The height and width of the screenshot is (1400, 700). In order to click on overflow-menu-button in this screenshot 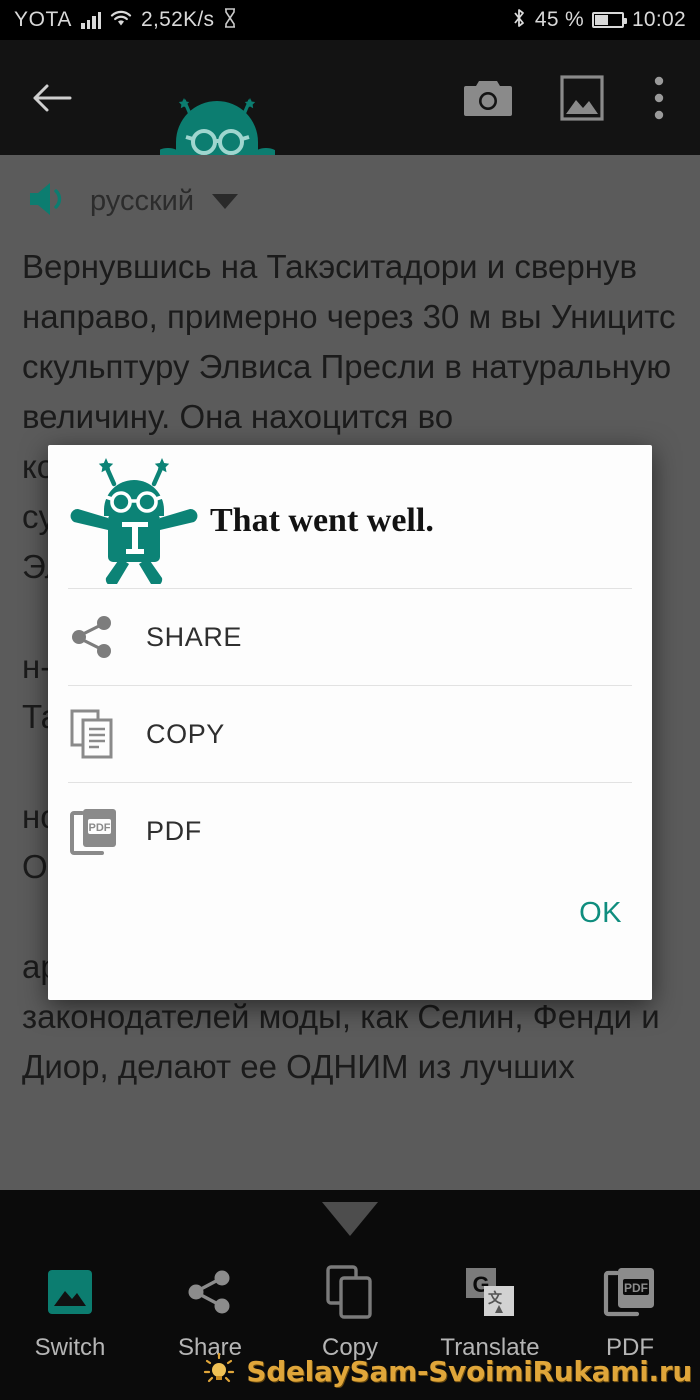, I will do `click(659, 98)`.